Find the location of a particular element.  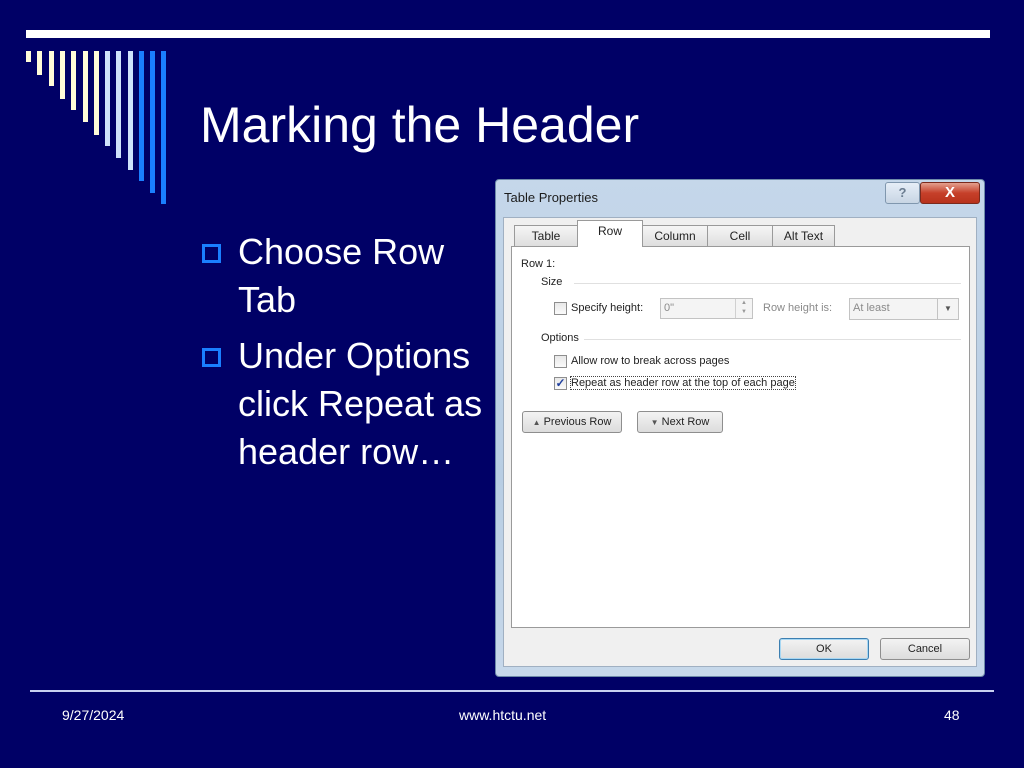

chevron-down-icon: ▼ is located at coordinates (947, 309).